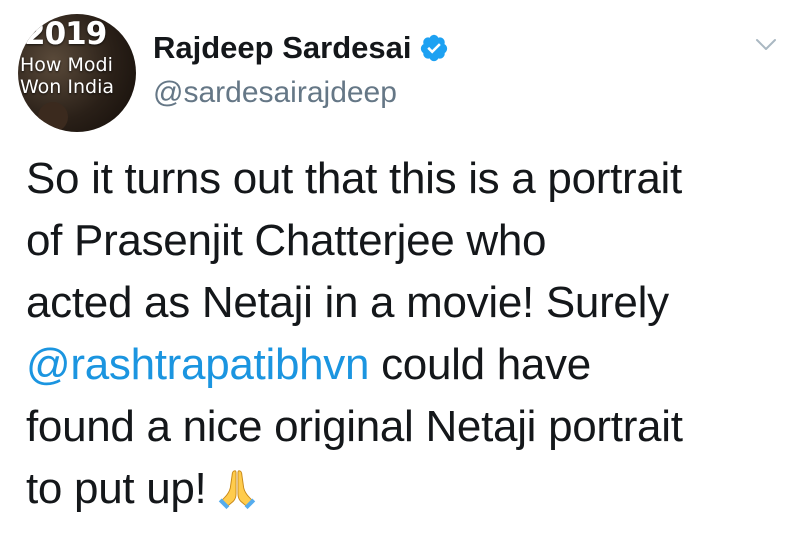  Describe the element at coordinates (53, 117) in the screenshot. I see `avatar-photo-detail` at that location.